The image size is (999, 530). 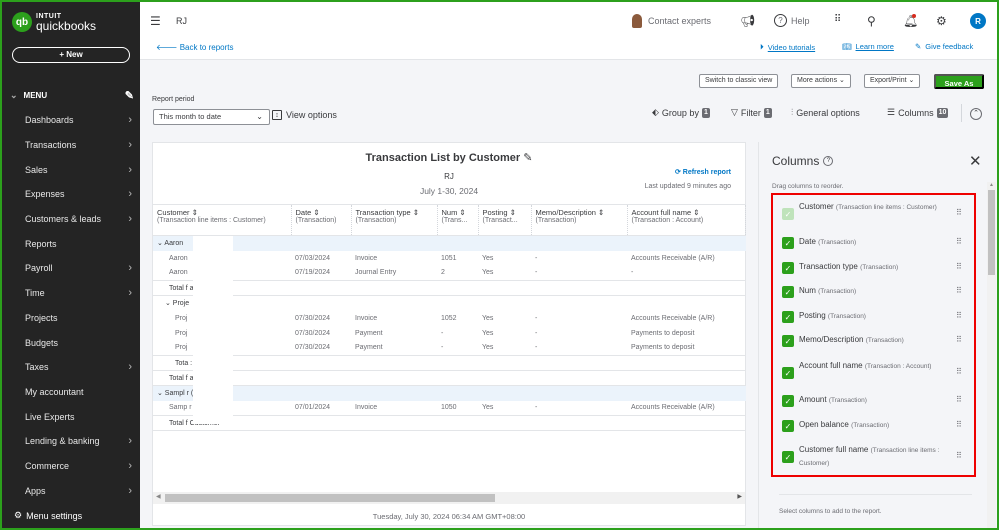 I want to click on quickbooks-logo: qb INTUIT quickbooks, so click(x=54, y=22).